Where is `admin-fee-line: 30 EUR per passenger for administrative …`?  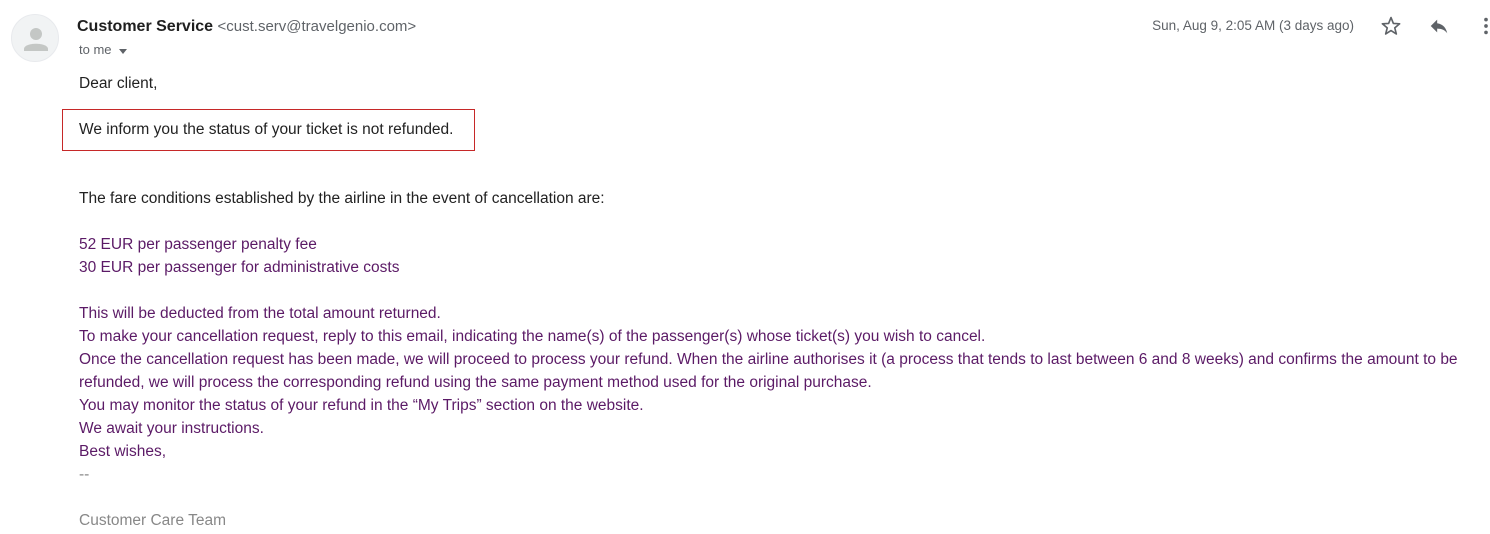 admin-fee-line: 30 EUR per passenger for administrative … is located at coordinates (239, 267).